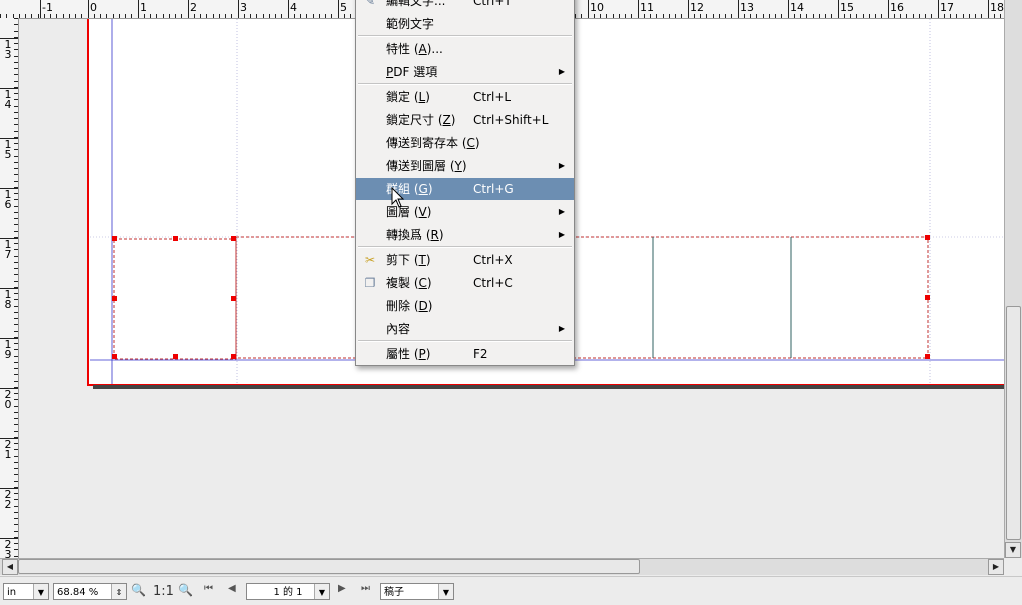 This screenshot has height=605, width=1022. What do you see at coordinates (465, 189) in the screenshot?
I see `menu-item: 群組 (G) Ctrl+G` at bounding box center [465, 189].